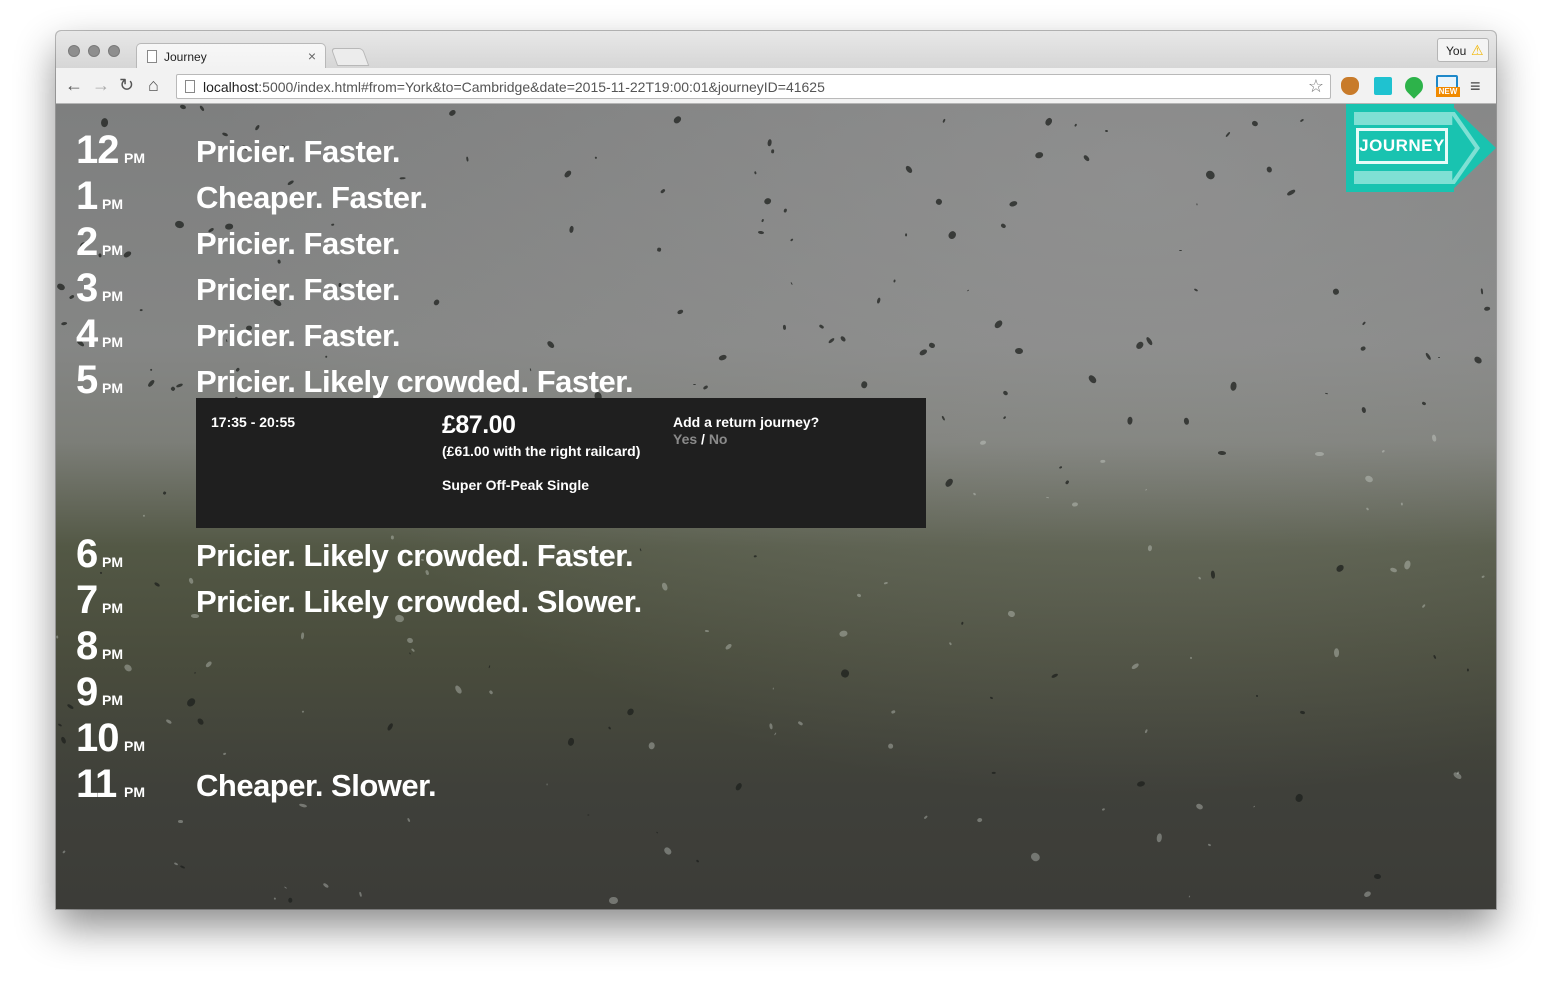 The height and width of the screenshot is (989, 1552). I want to click on journey-logo: JOURNEY, so click(1421, 148).